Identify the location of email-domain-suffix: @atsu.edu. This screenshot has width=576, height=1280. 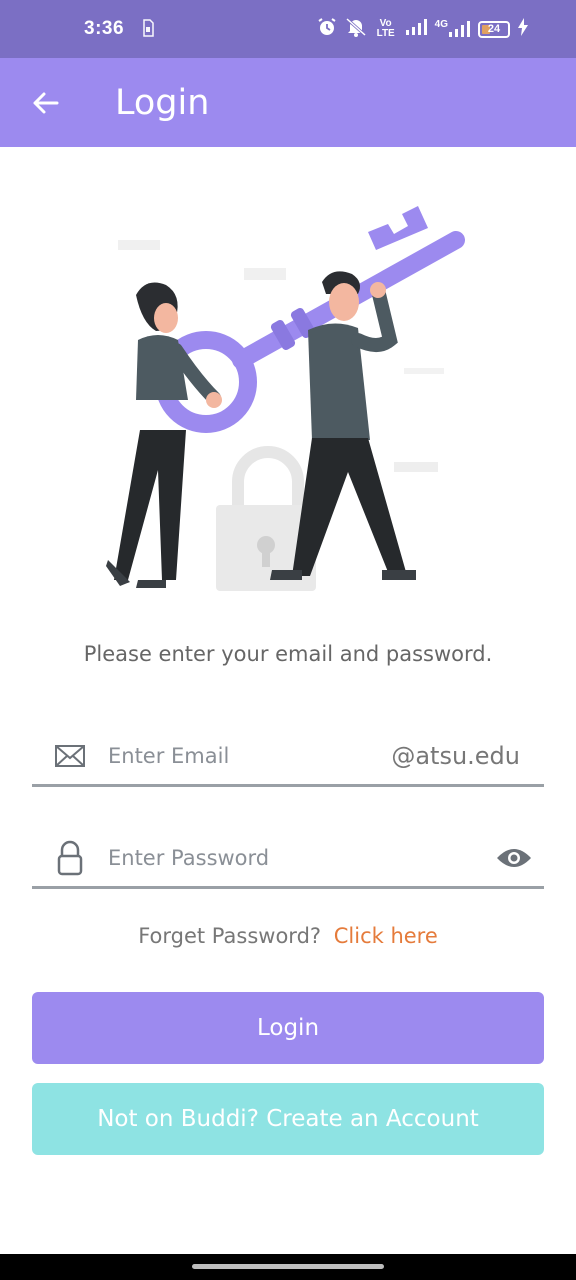
(455, 755).